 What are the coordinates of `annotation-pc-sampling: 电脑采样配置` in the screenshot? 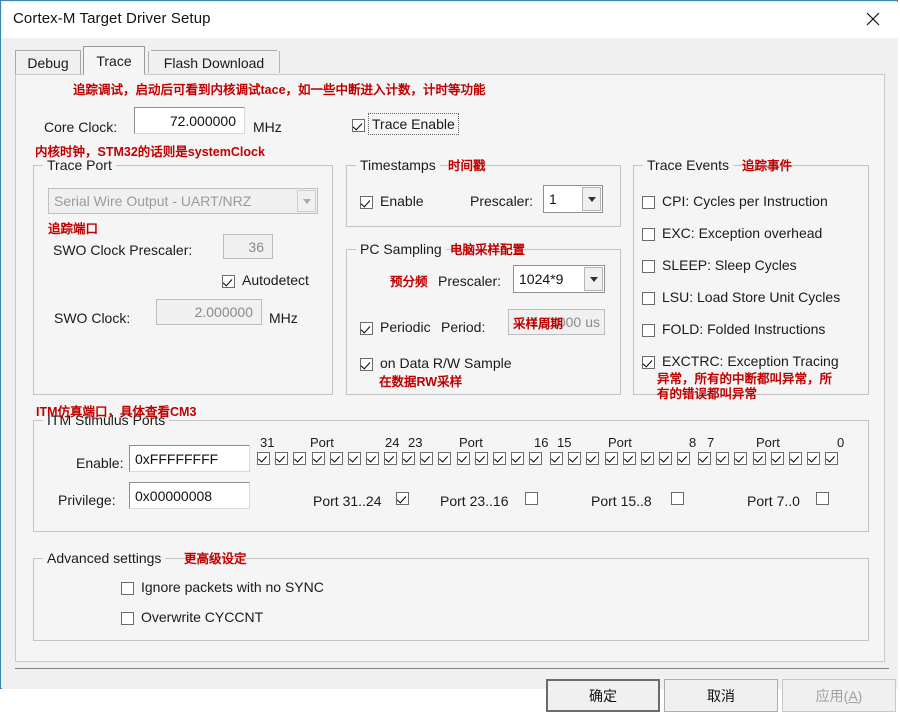 It's located at (488, 250).